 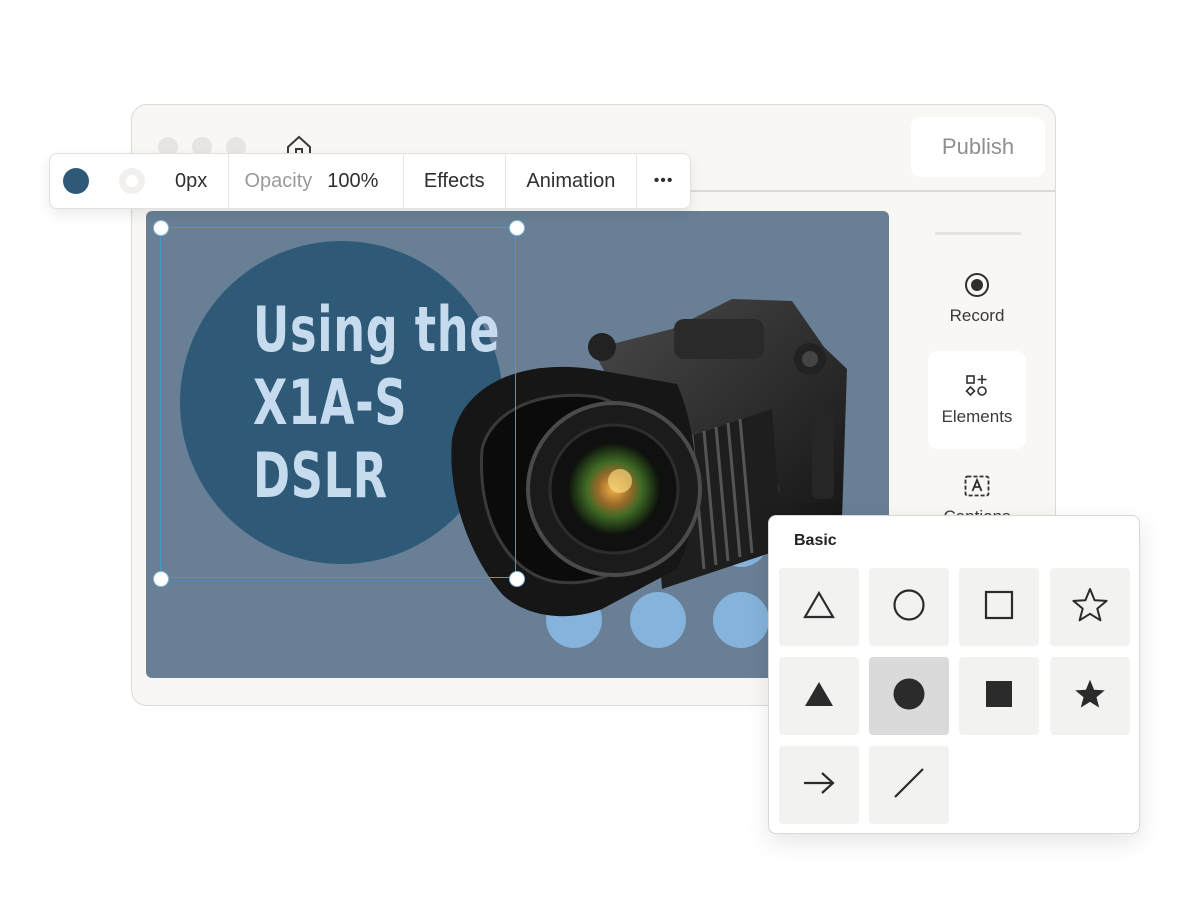 I want to click on resize-handle-top-right, so click(x=517, y=228).